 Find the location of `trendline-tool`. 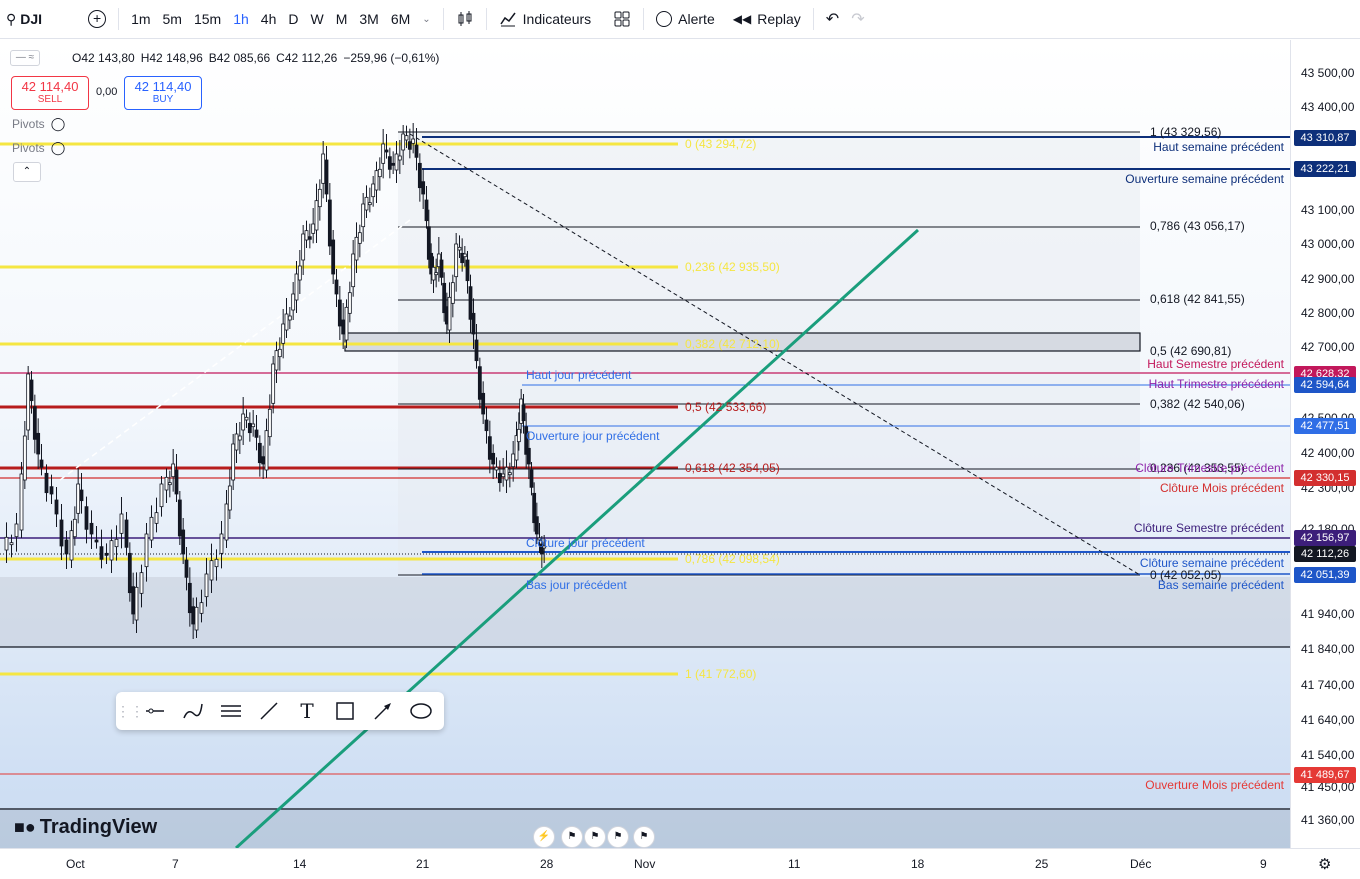

trendline-tool is located at coordinates (269, 711).